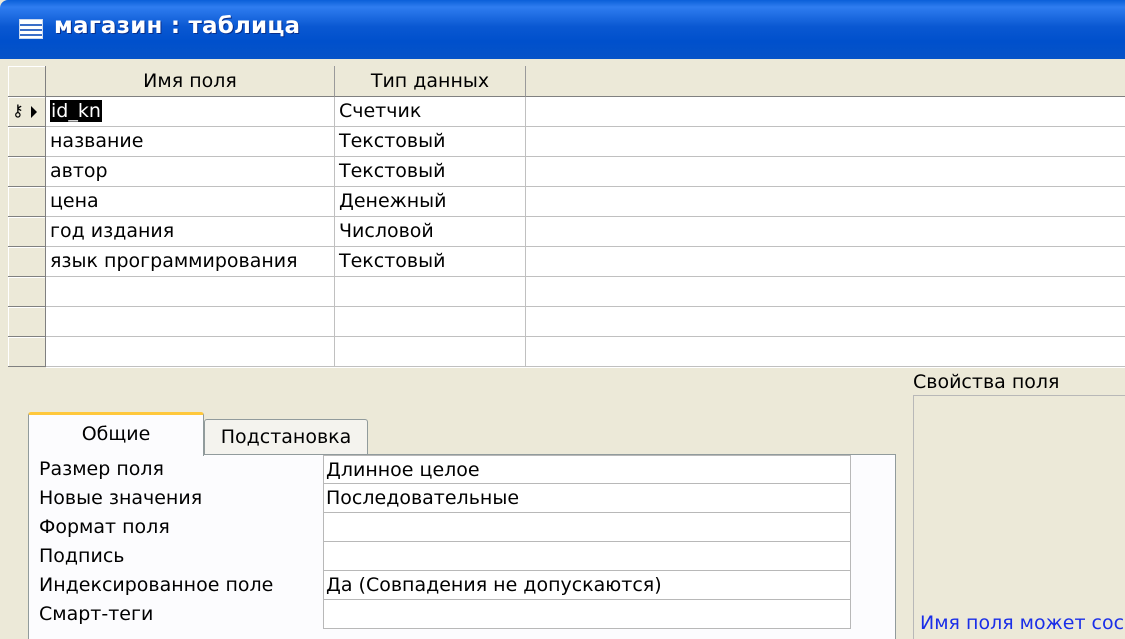  Describe the element at coordinates (825, 81) in the screenshot. I see `column-header-description` at that location.